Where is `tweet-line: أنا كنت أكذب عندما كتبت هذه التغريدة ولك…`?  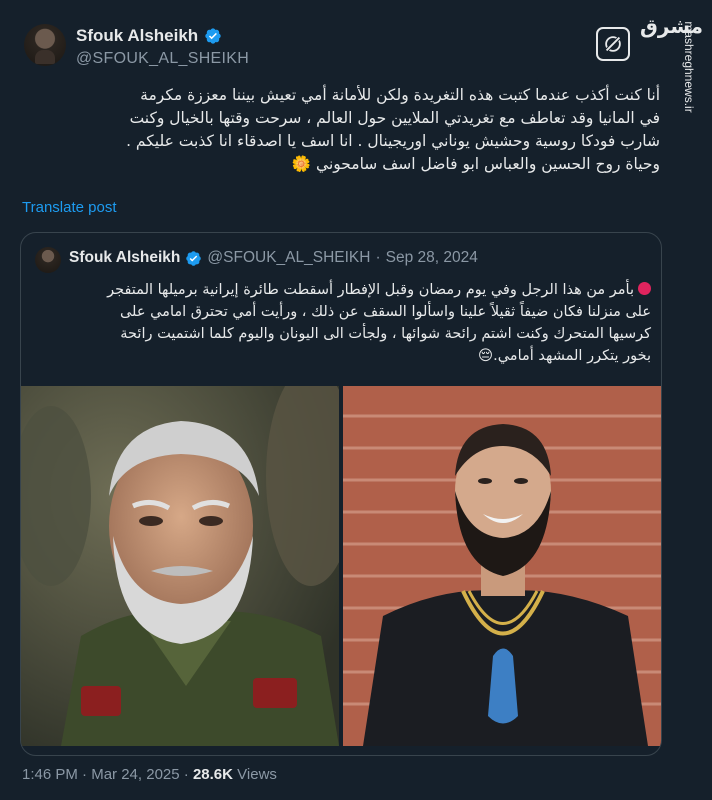
tweet-line: أنا كنت أكذب عندما كتبت هذه التغريدة ولك… is located at coordinates (400, 95).